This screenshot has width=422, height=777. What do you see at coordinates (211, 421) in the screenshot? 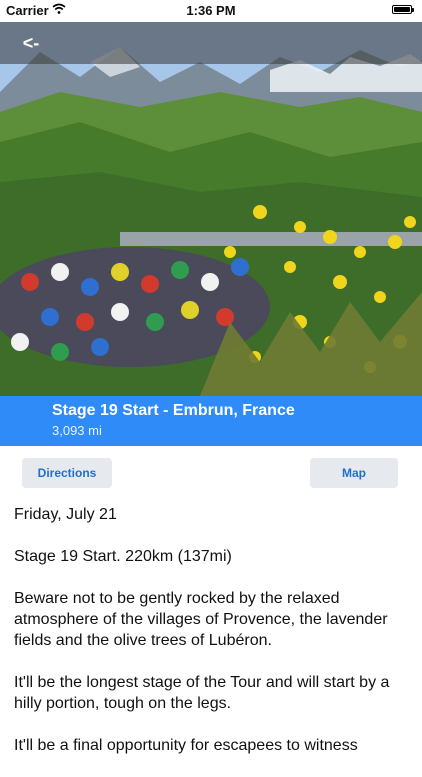
I see `title-banner: Stage 19 Start - Embrun, France 3,093 mi` at bounding box center [211, 421].